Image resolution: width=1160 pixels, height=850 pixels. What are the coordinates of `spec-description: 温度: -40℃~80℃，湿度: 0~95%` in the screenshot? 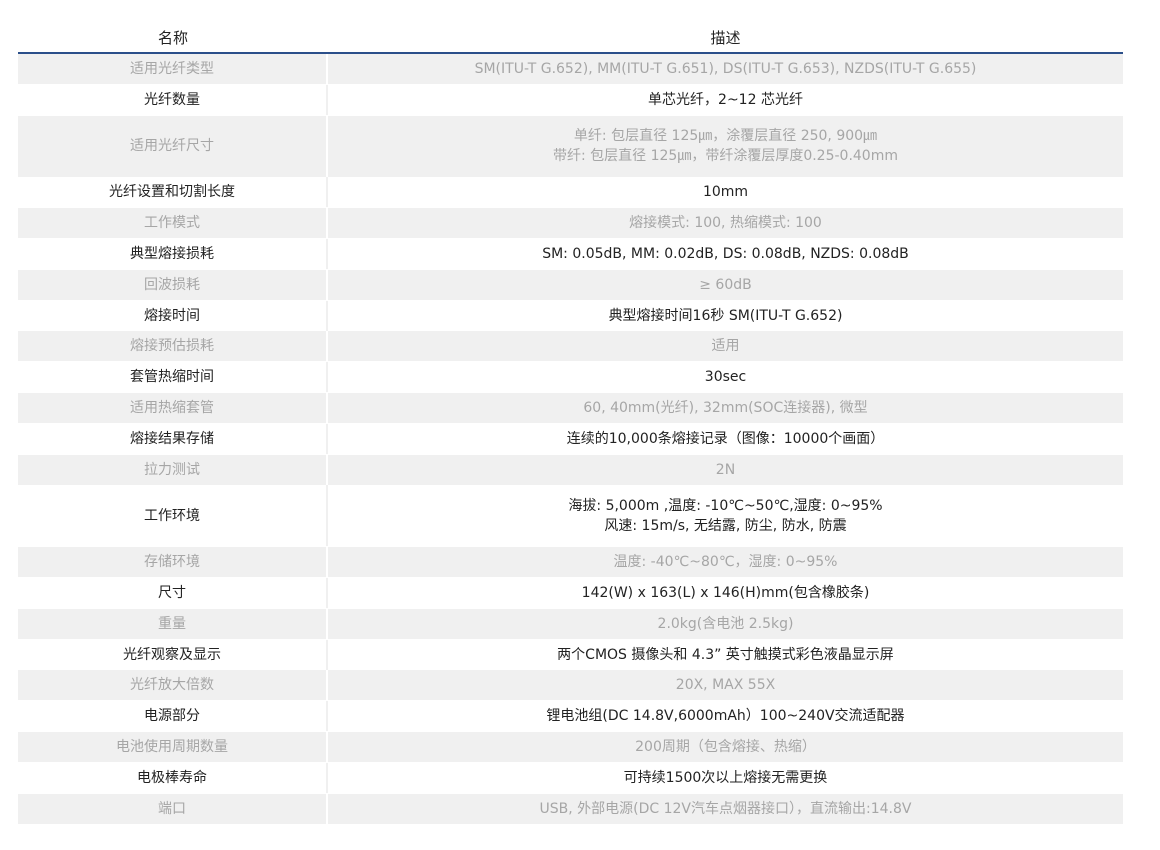 It's located at (725, 562).